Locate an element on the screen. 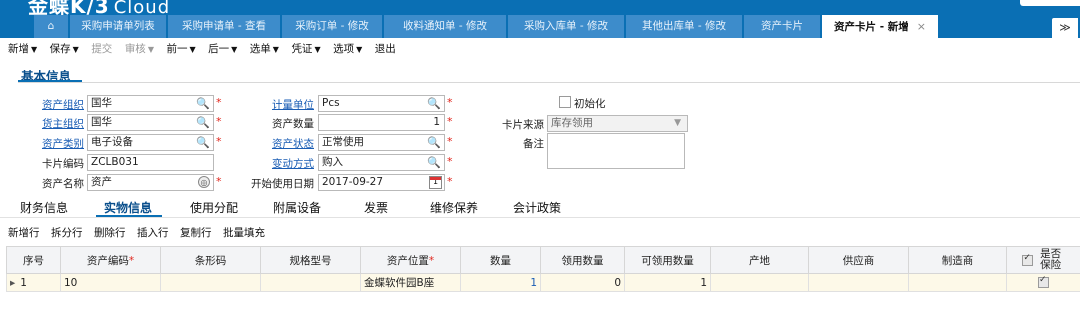 This screenshot has width=1080, height=331. tab-accounting-policy: 会计政策 is located at coordinates (537, 207).